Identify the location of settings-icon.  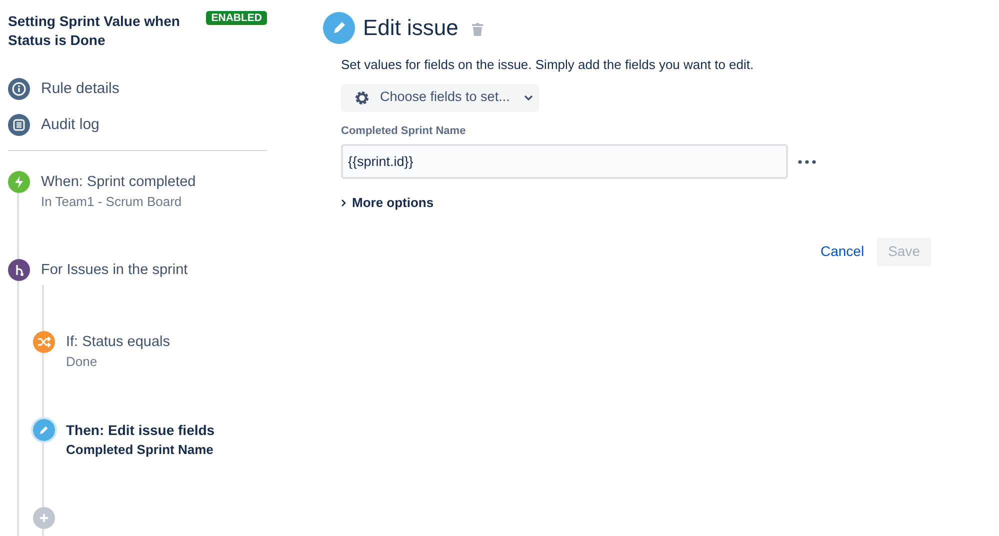
(362, 98).